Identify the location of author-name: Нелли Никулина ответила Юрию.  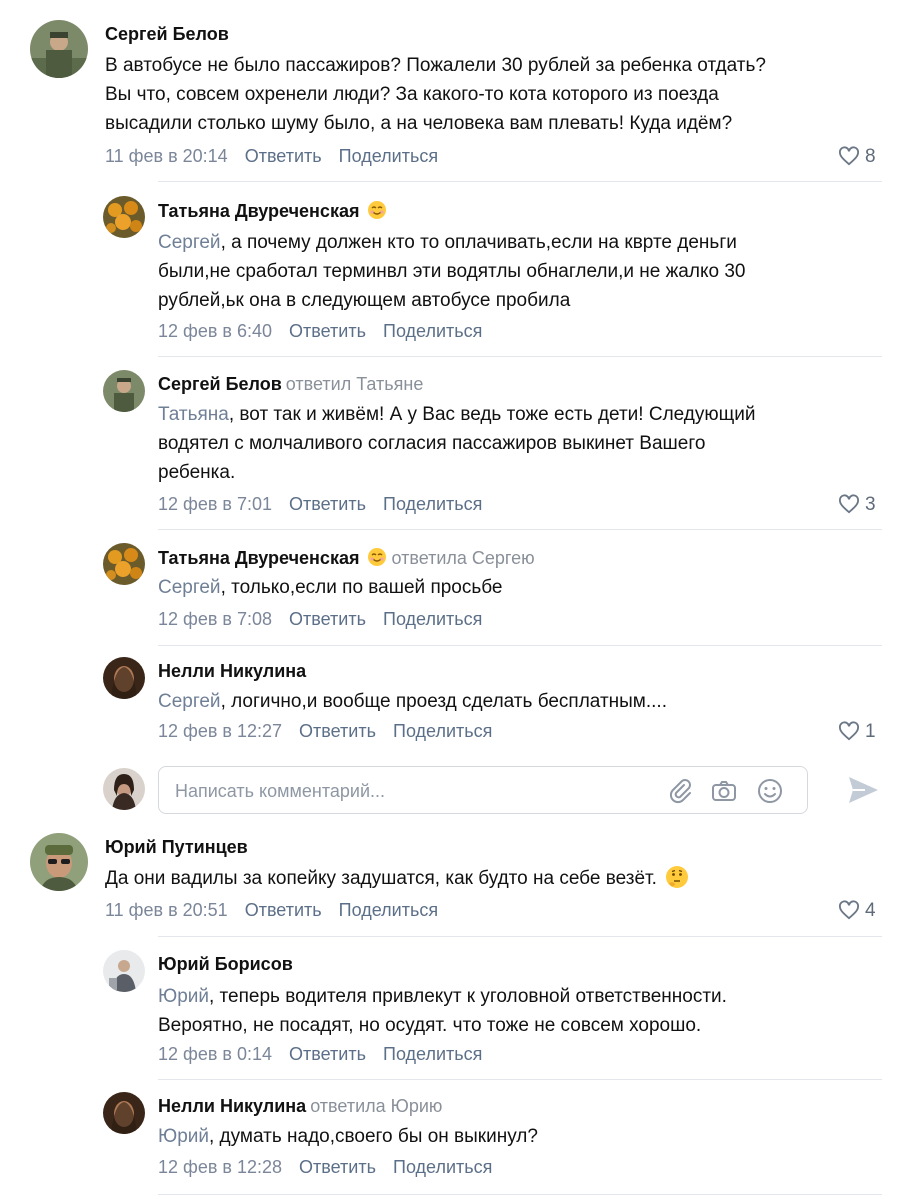
(300, 1106).